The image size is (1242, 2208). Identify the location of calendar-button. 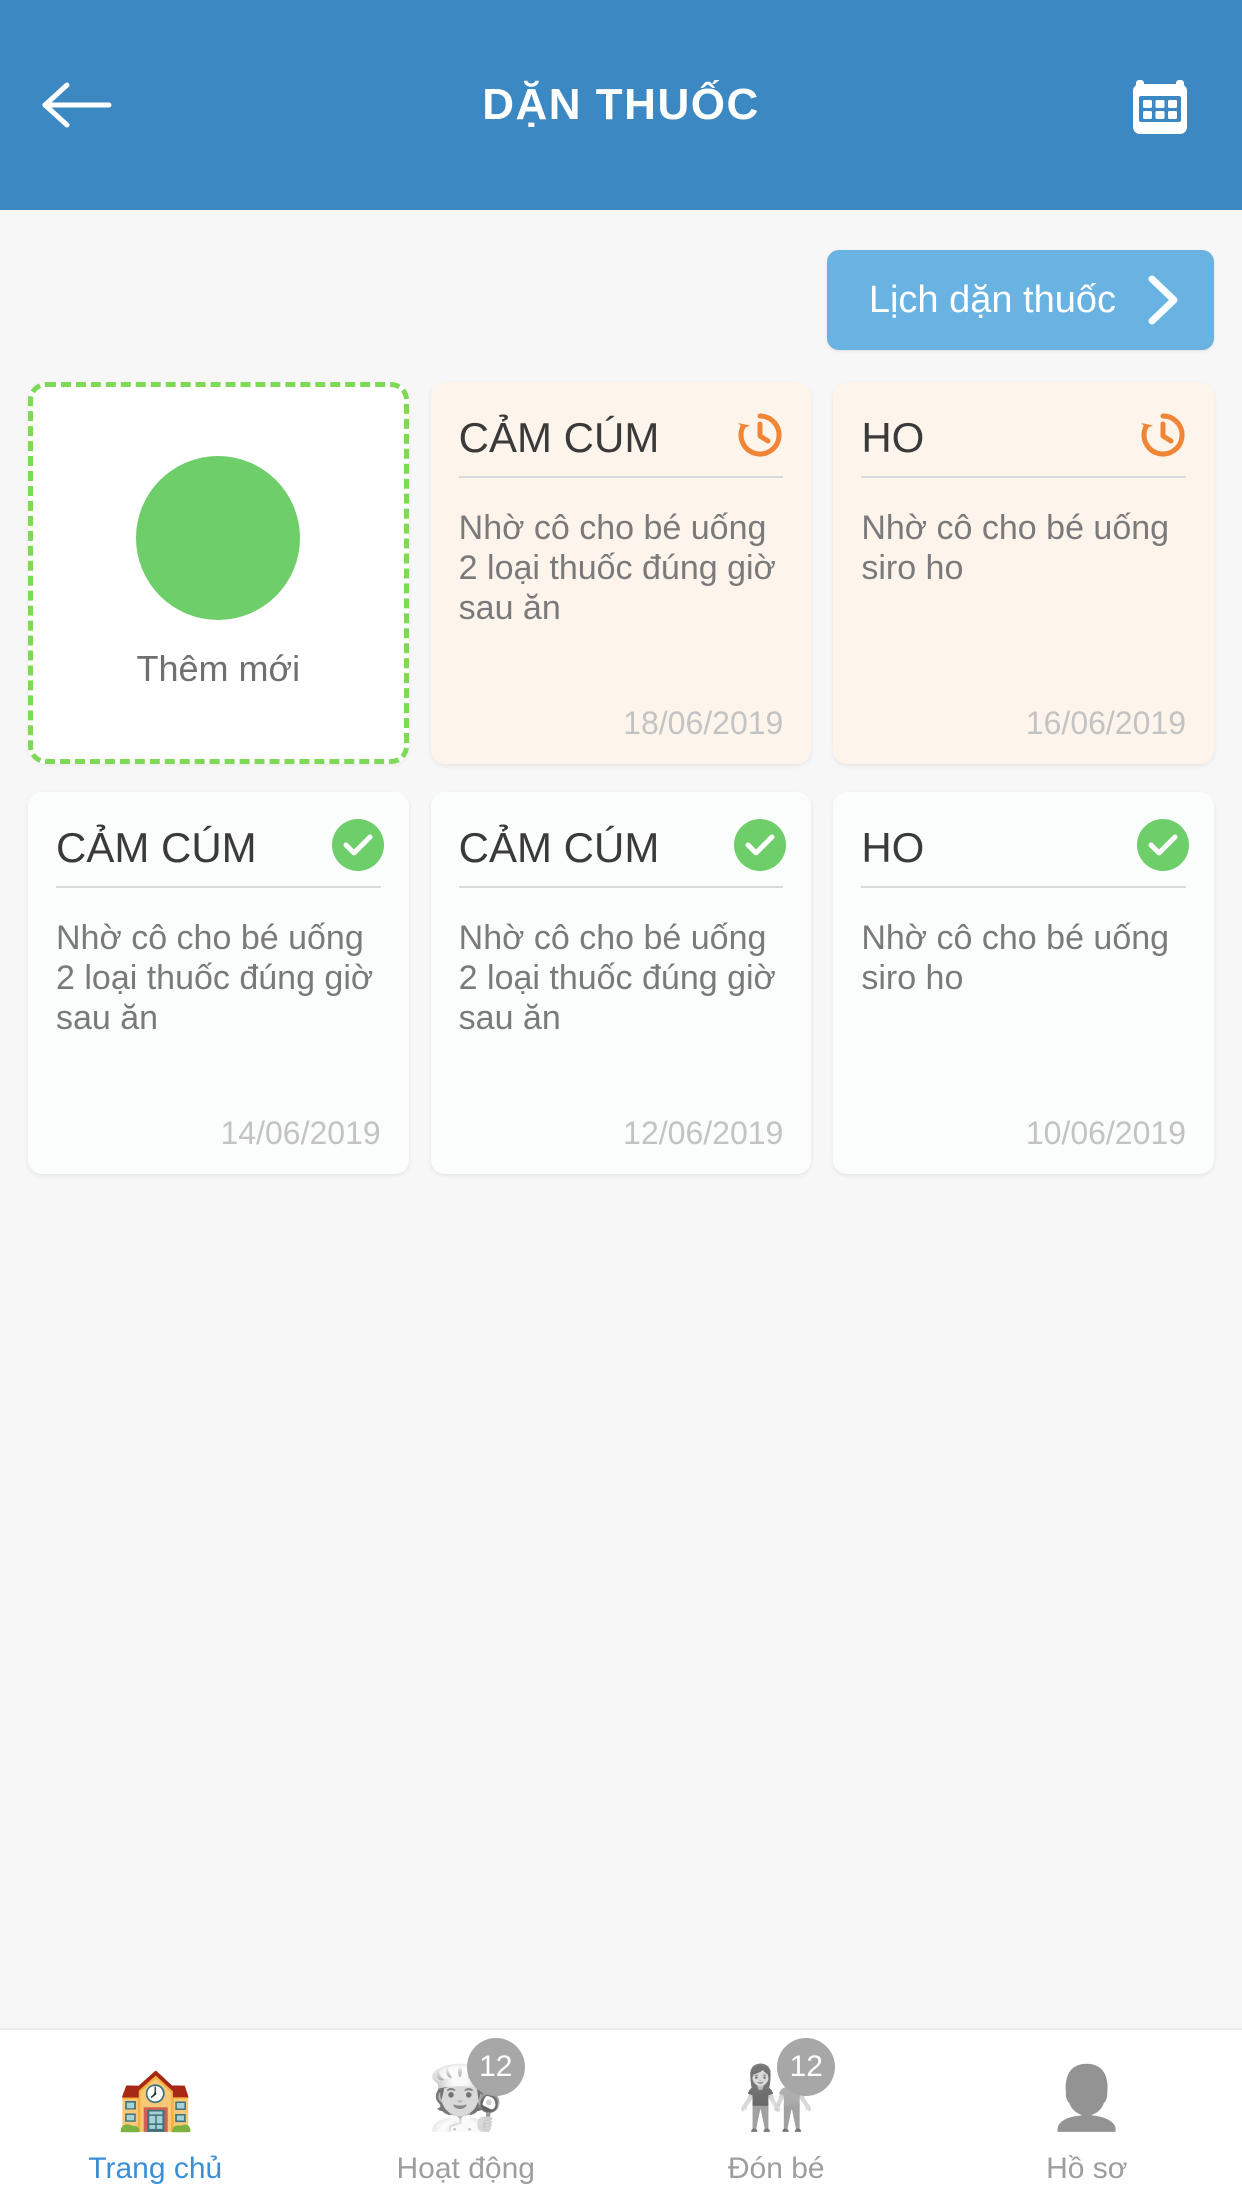
(1160, 105).